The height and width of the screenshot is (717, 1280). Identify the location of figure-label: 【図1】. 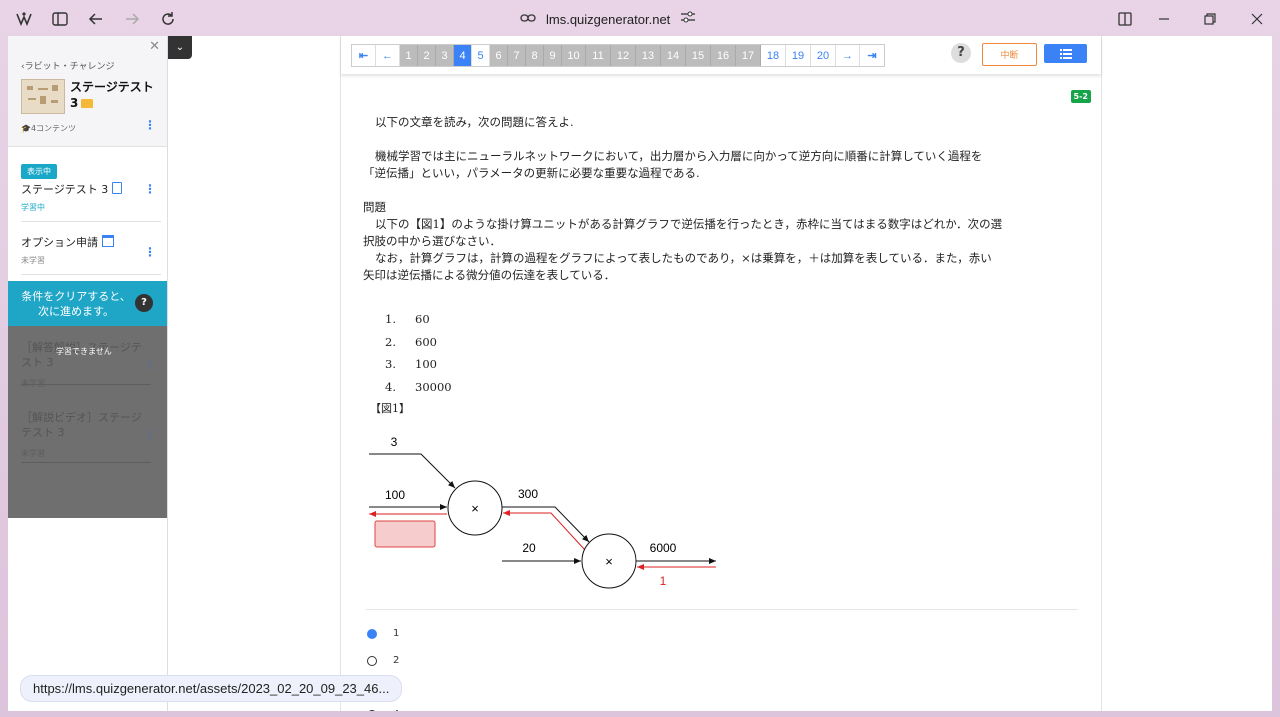
(390, 408).